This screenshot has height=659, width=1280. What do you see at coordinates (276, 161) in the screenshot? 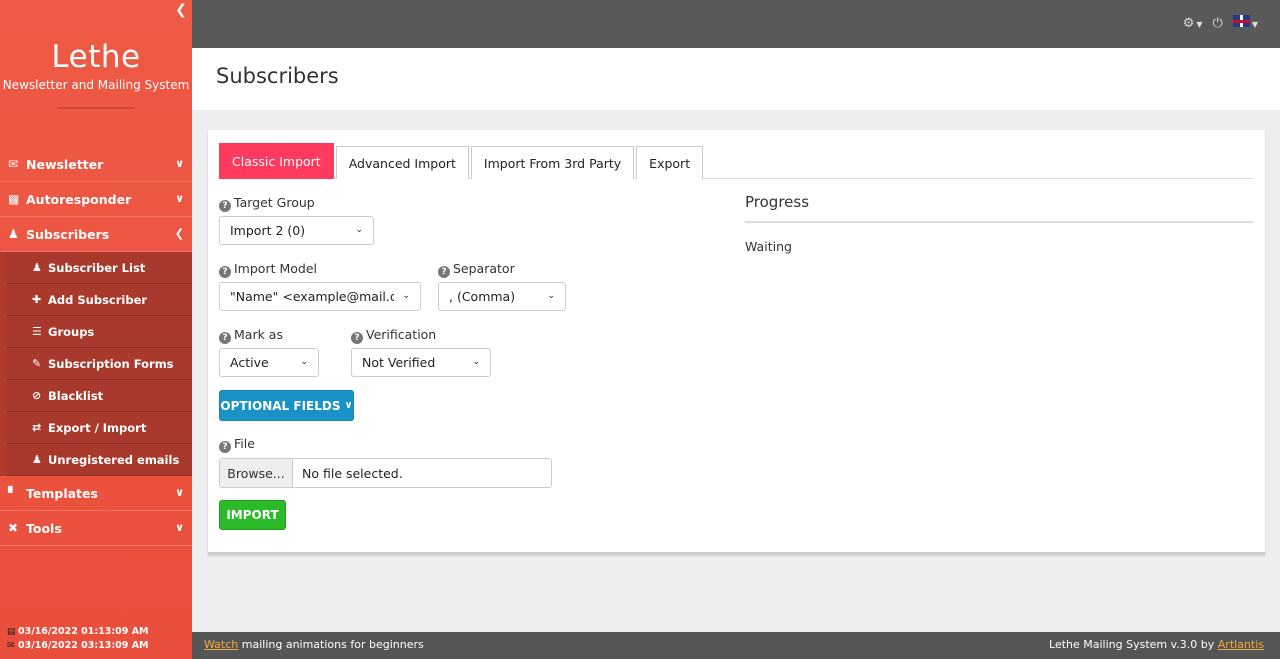
I see `tab-classic-import: Classic Import` at bounding box center [276, 161].